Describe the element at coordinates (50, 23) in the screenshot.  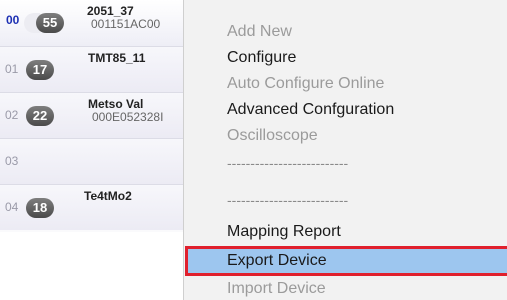
I see `address-badge: 55` at that location.